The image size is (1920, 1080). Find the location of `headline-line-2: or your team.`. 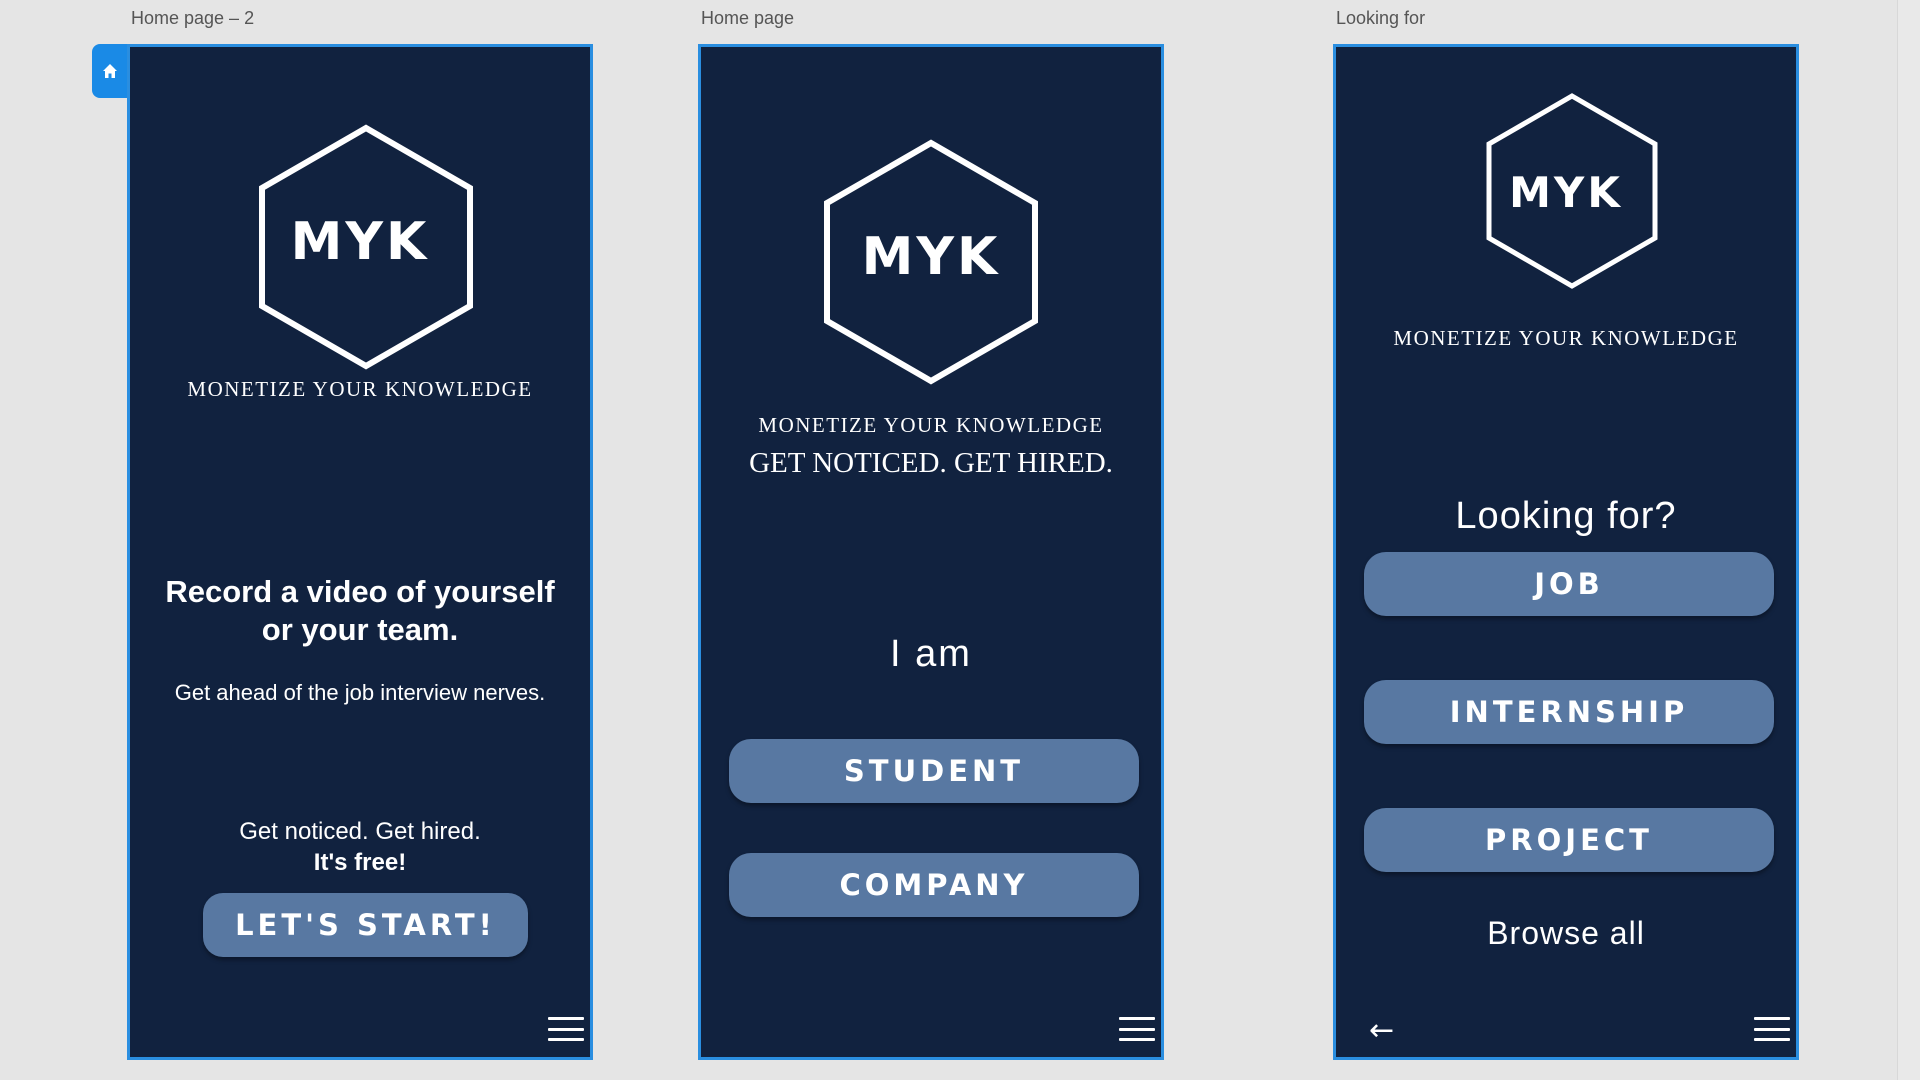

headline-line-2: or your team. is located at coordinates (360, 629).